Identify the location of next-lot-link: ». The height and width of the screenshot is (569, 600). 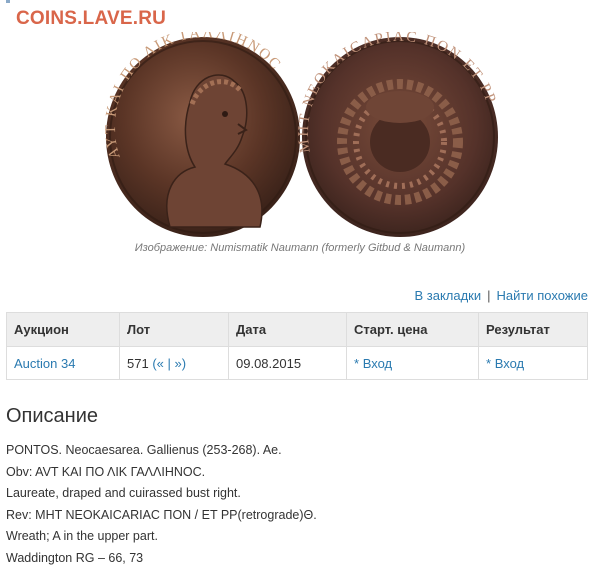
(178, 363).